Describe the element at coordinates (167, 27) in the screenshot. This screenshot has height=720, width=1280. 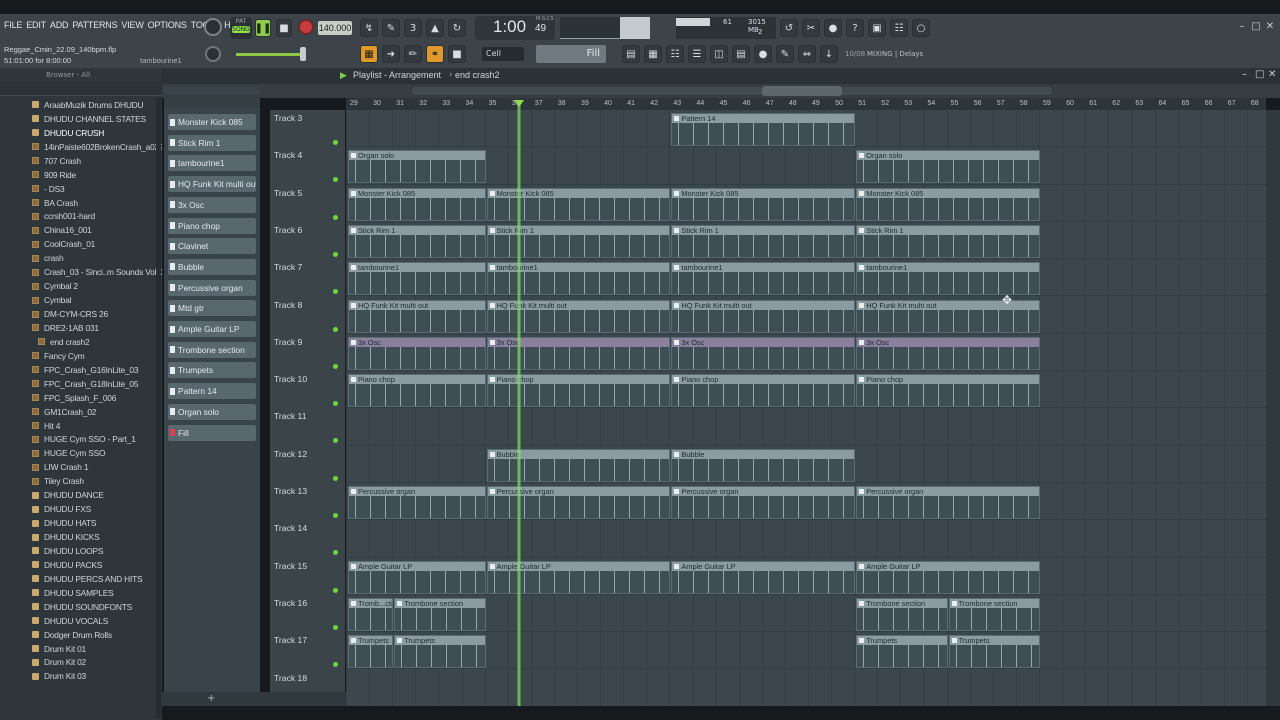
I see `menu-options: OPTIONS` at that location.